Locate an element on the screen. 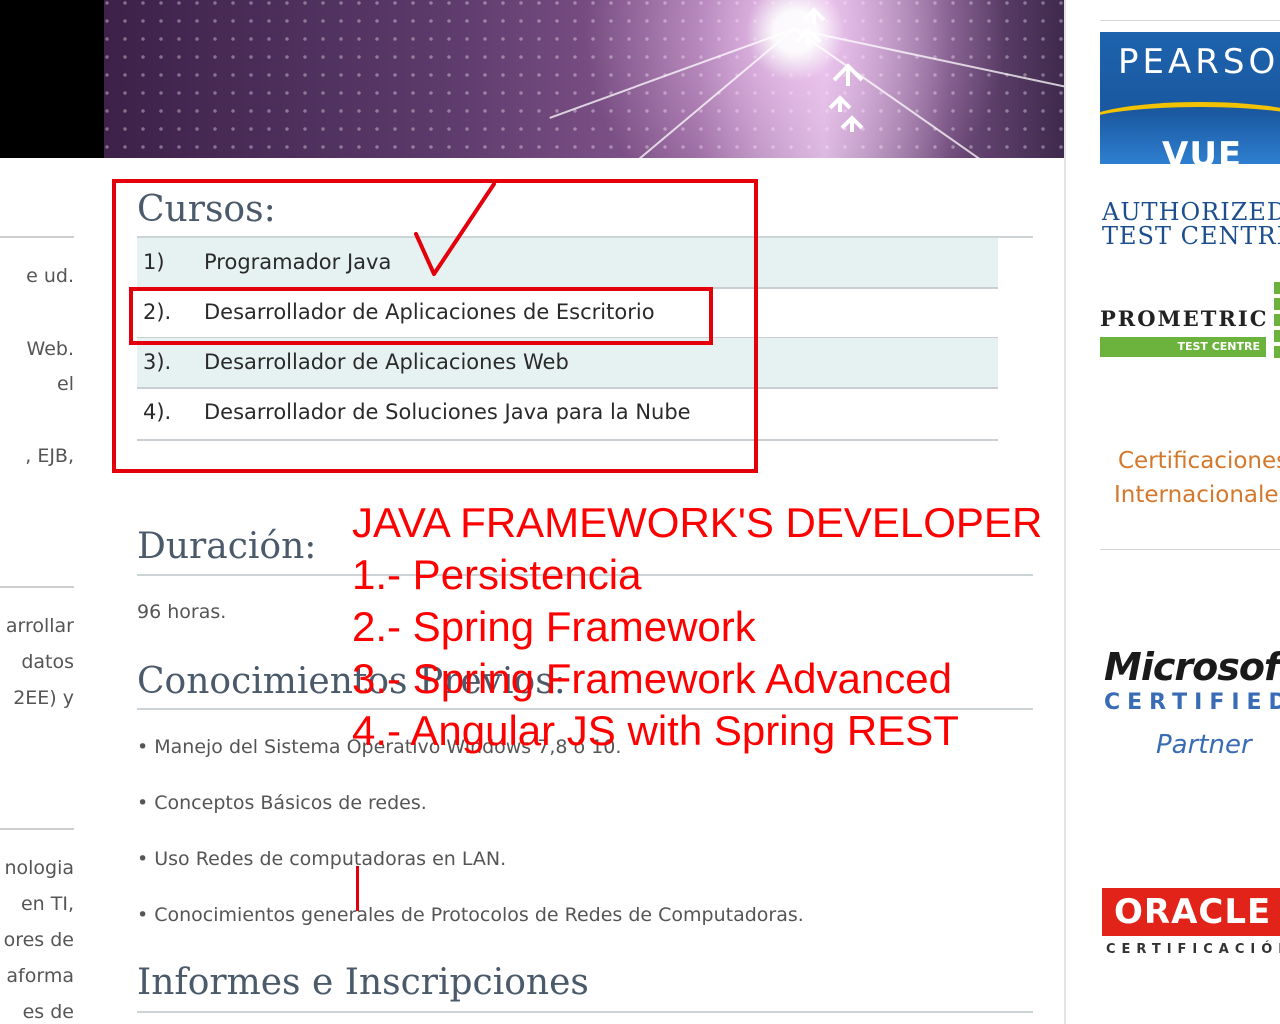 The height and width of the screenshot is (1024, 1280). arrows-graphic-icon is located at coordinates (829, 69).